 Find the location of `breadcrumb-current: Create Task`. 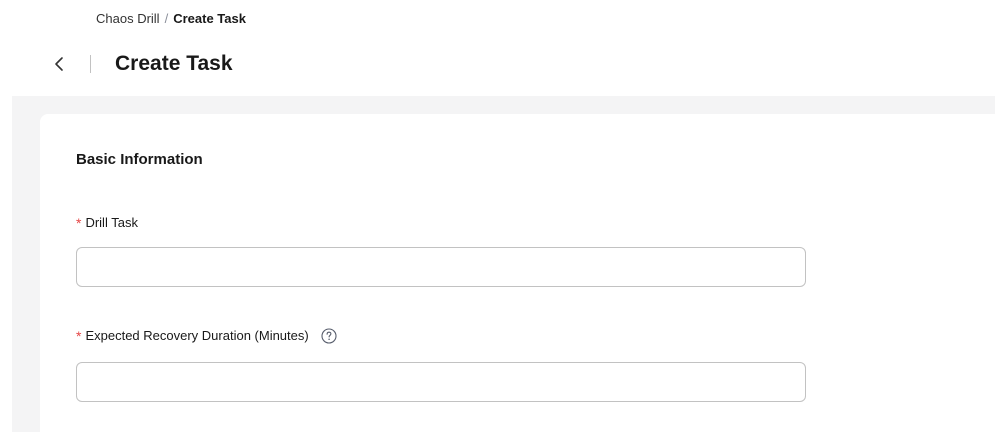

breadcrumb-current: Create Task is located at coordinates (209, 18).